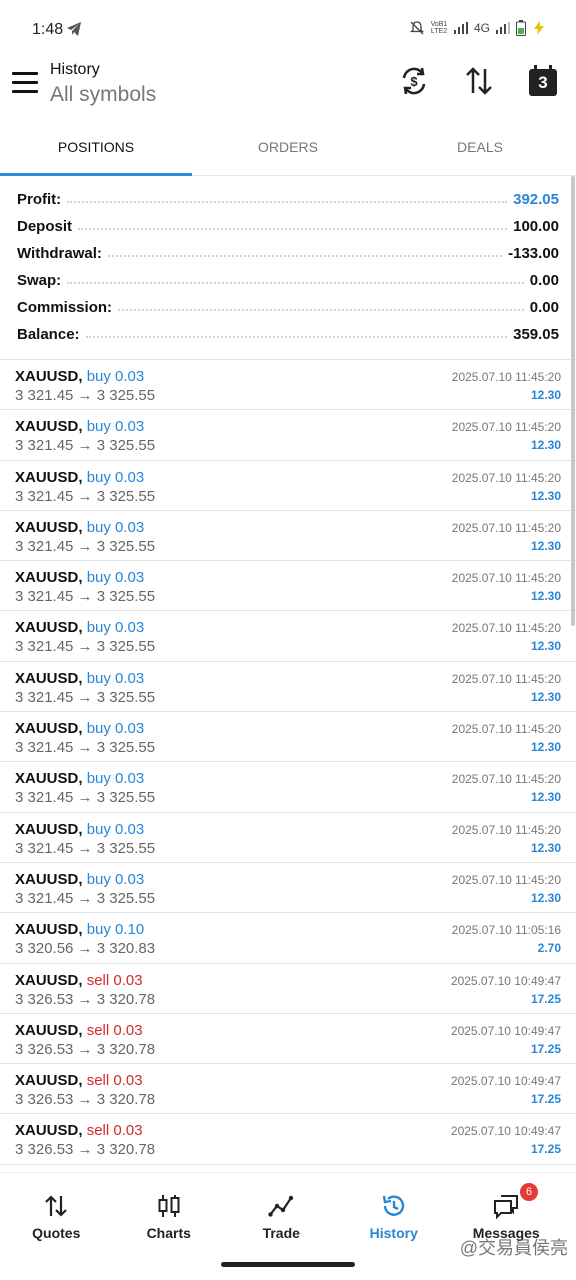  I want to click on nav-charts: Charts, so click(169, 1212).